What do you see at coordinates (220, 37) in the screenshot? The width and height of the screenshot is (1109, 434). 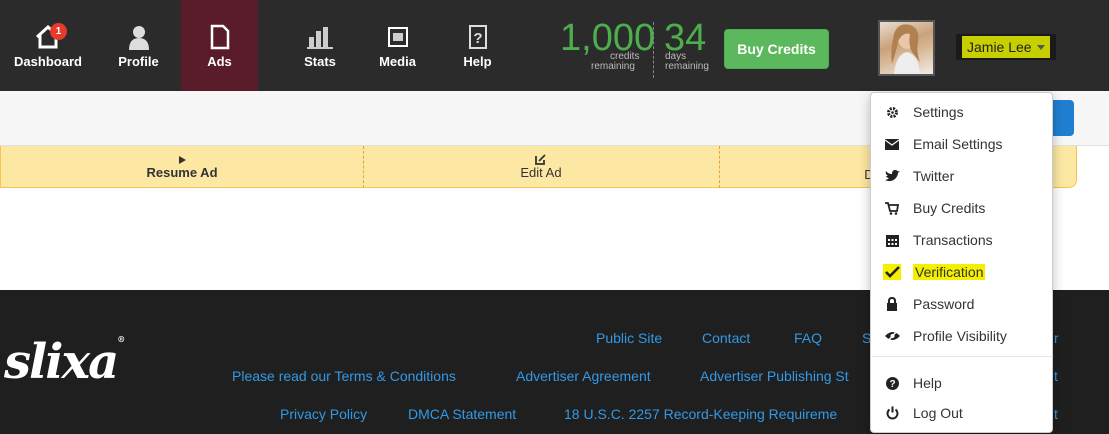 I see `document-icon` at bounding box center [220, 37].